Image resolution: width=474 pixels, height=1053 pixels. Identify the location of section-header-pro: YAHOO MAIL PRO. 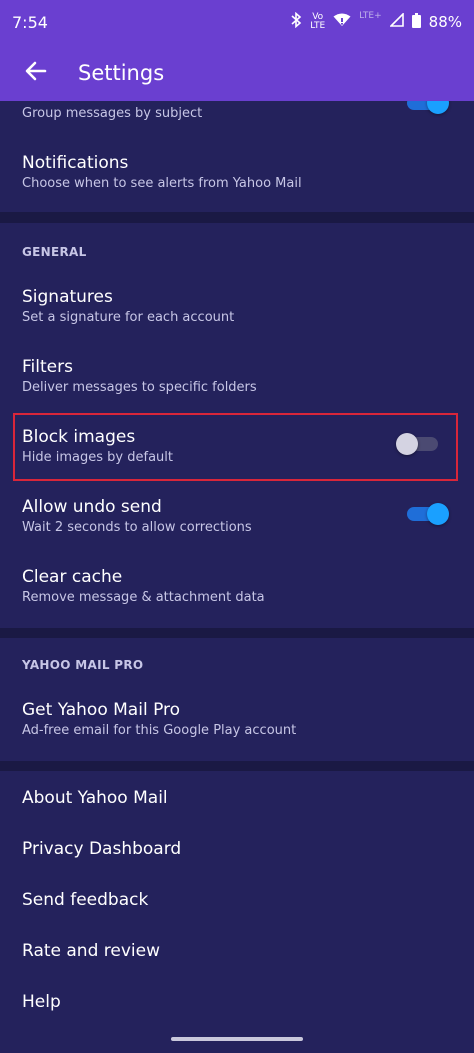
(83, 665).